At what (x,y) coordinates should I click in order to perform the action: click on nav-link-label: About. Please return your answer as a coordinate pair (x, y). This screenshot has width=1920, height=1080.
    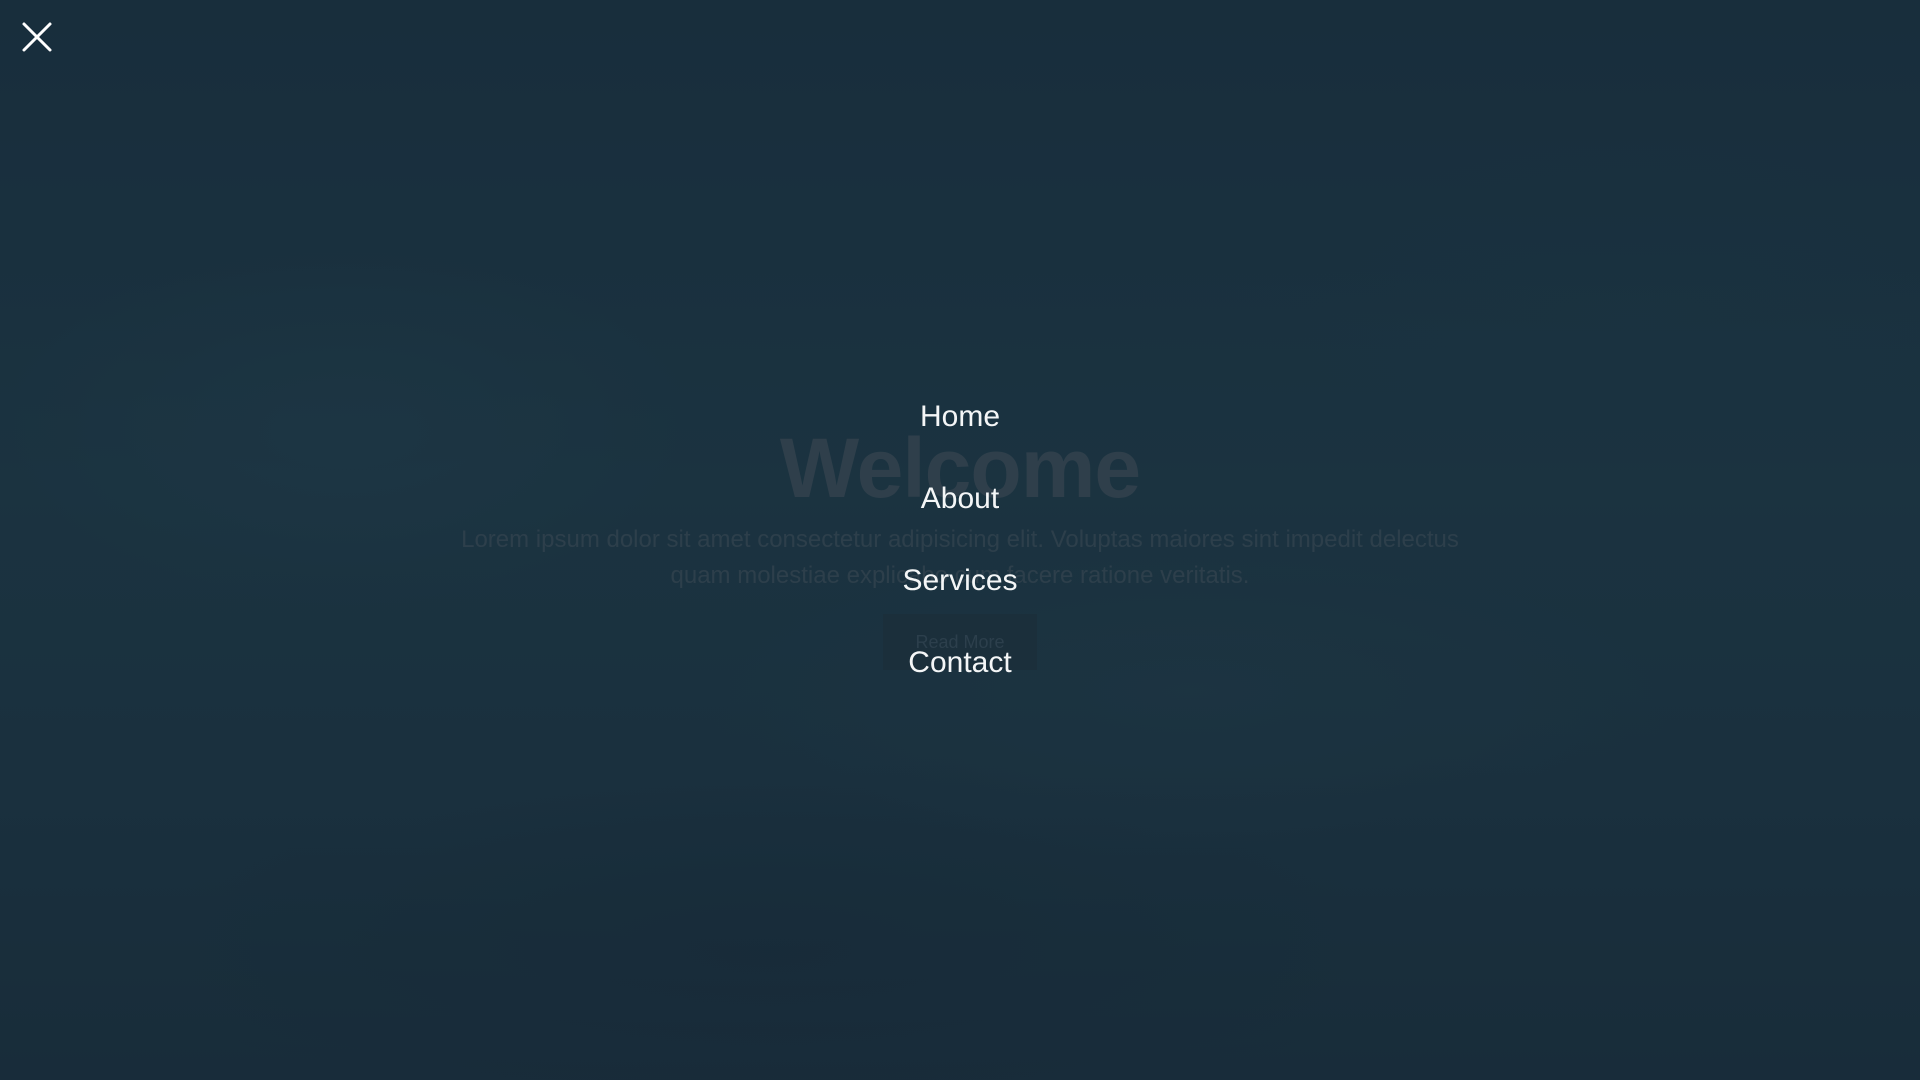
    Looking at the image, I should click on (960, 498).